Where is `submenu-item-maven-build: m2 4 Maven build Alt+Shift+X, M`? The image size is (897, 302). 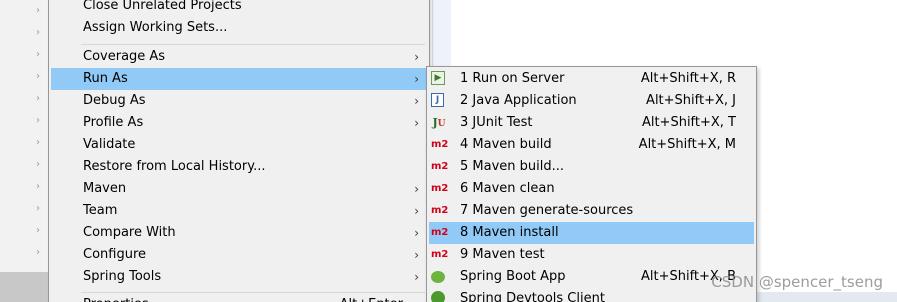 submenu-item-maven-build: m2 4 Maven build Alt+Shift+X, M is located at coordinates (591, 145).